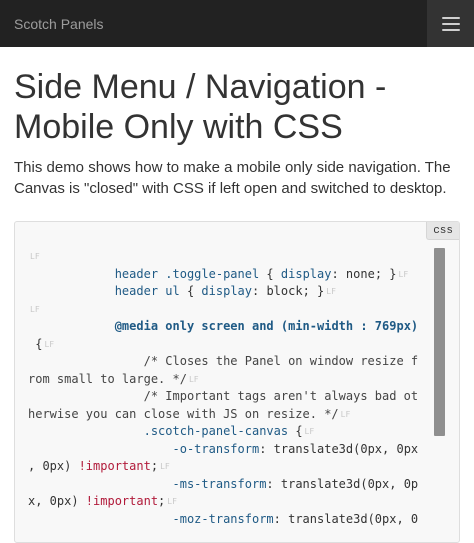 The height and width of the screenshot is (543, 474). I want to click on code-line: header ul { display: block; } LF, so click(234, 292).